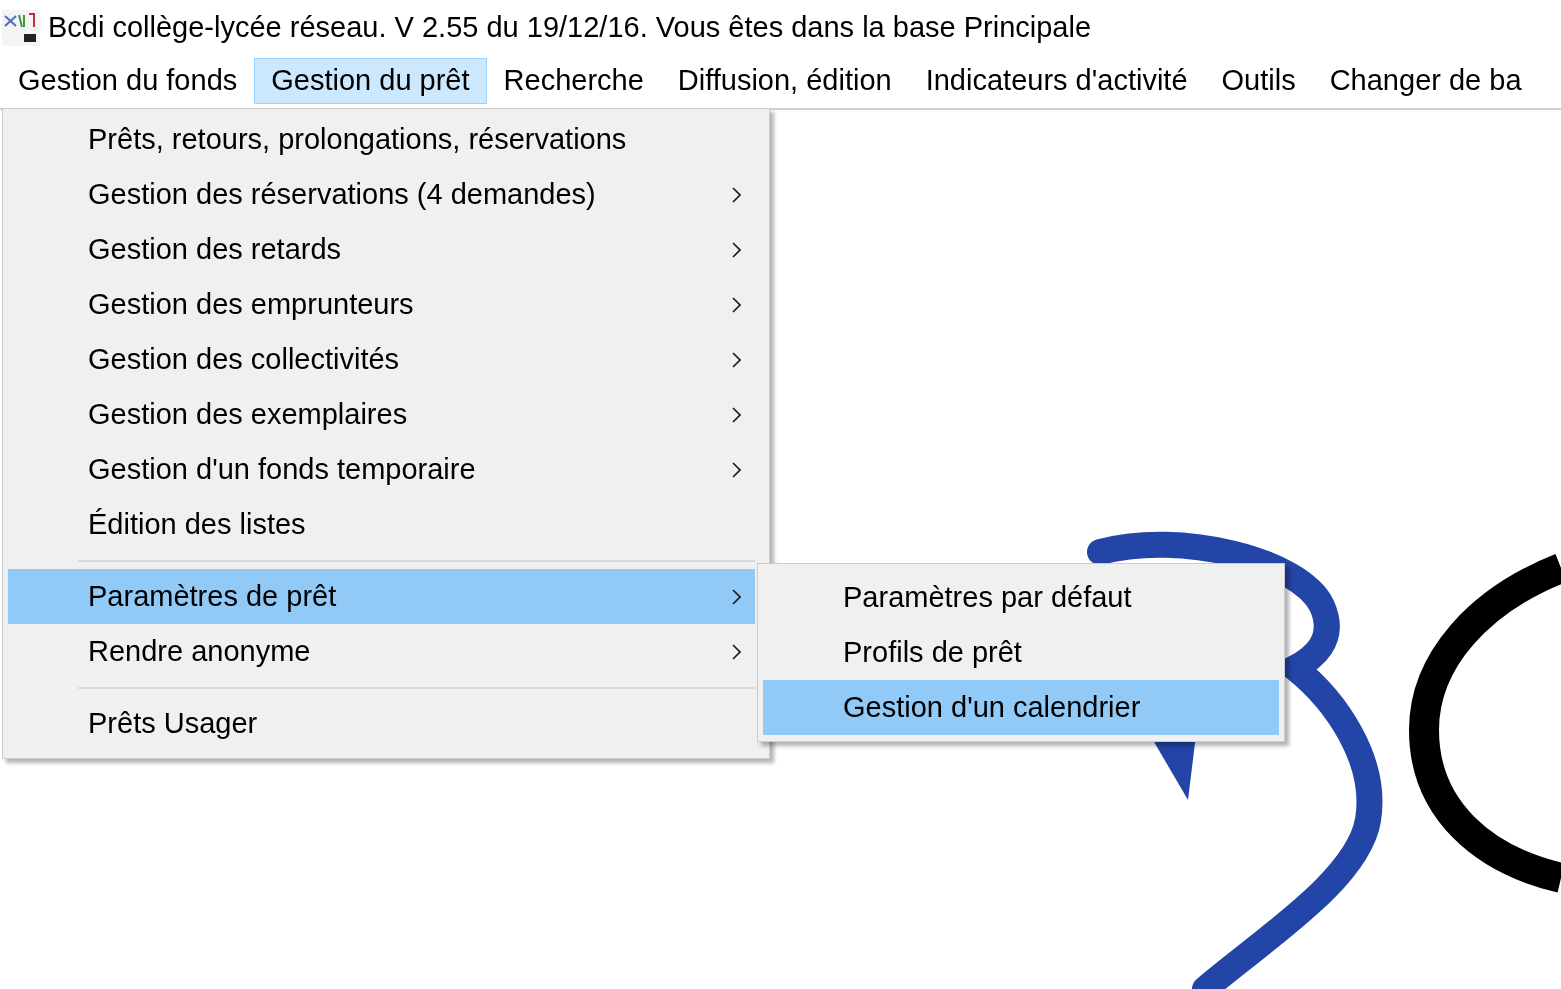 The width and height of the screenshot is (1561, 989). What do you see at coordinates (1021, 597) in the screenshot?
I see `menu-item: Paramètres par défaut` at bounding box center [1021, 597].